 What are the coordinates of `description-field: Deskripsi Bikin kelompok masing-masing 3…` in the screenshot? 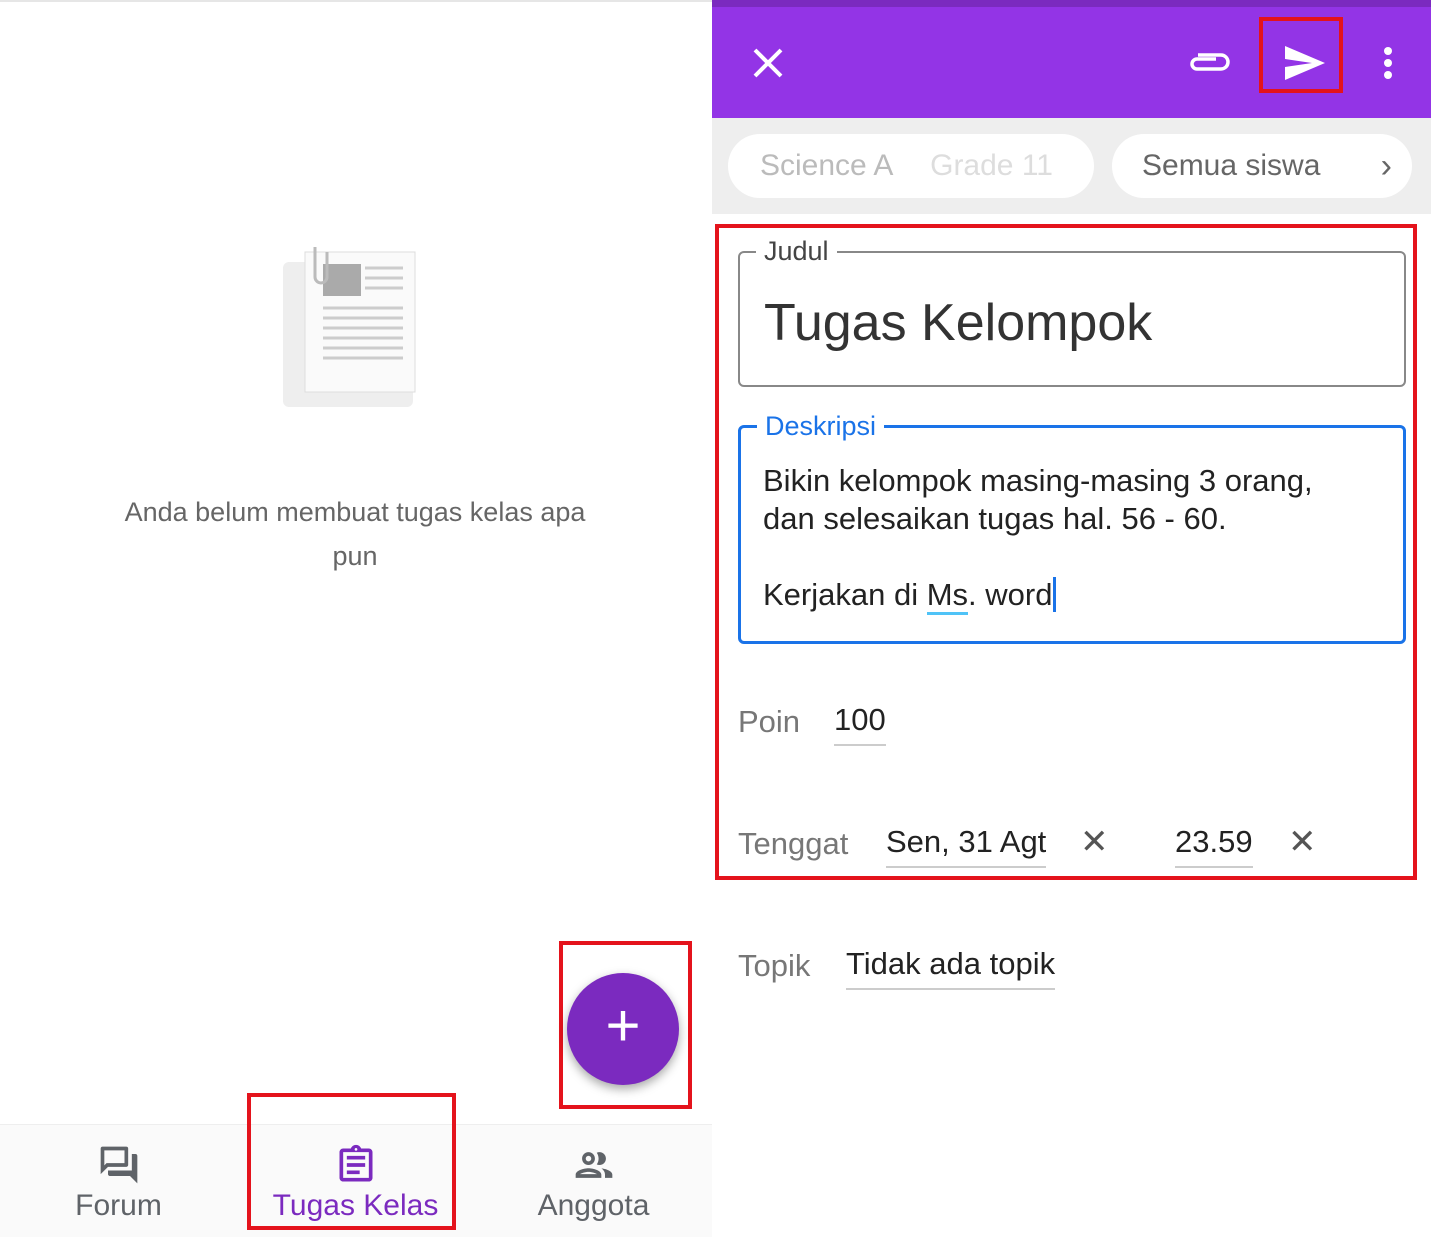 It's located at (1072, 527).